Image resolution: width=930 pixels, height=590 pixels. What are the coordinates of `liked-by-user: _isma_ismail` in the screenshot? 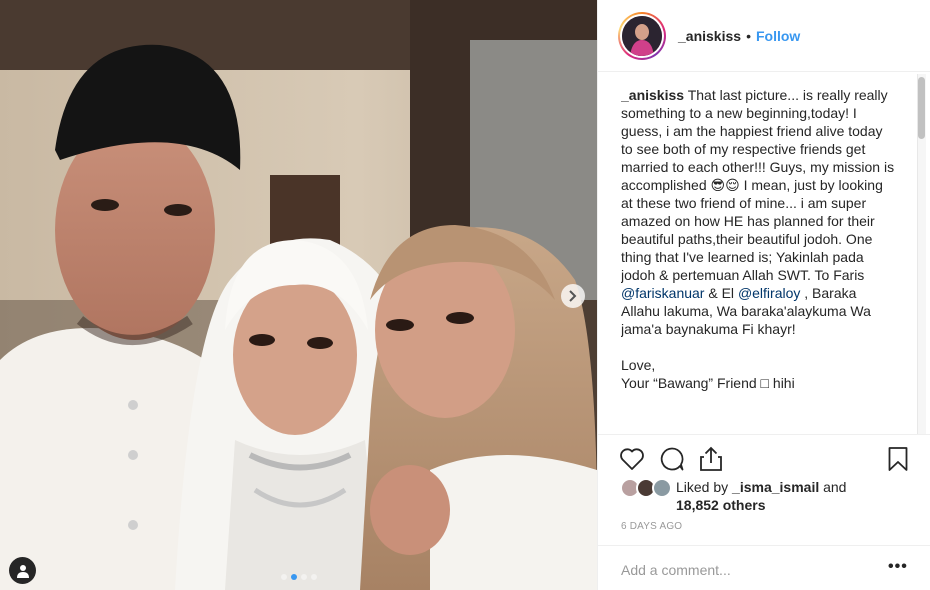 It's located at (775, 487).